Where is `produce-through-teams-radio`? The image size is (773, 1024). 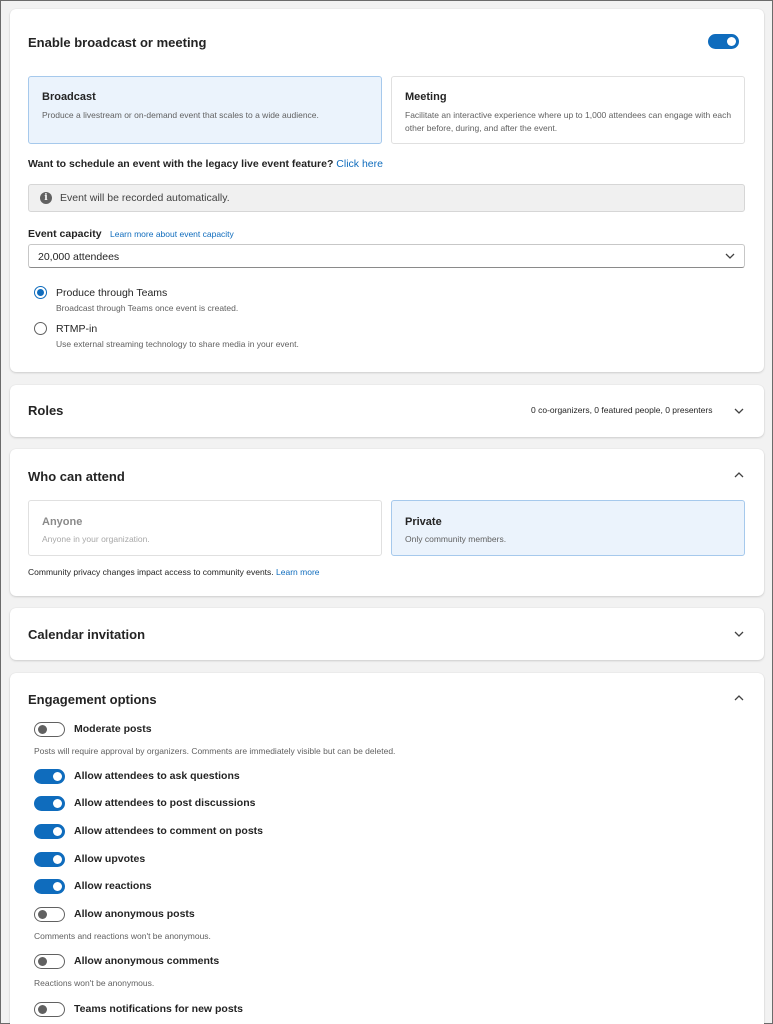 produce-through-teams-radio is located at coordinates (40, 292).